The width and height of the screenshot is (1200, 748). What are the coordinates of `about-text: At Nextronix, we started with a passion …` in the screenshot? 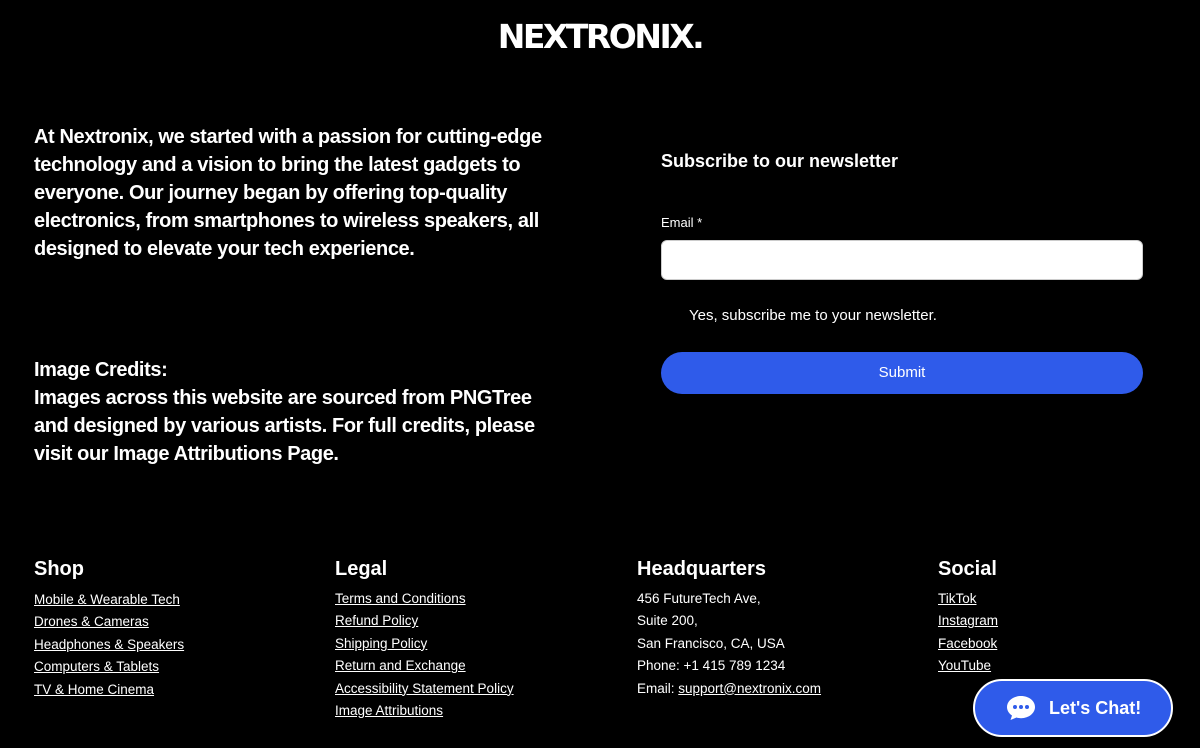 It's located at (288, 193).